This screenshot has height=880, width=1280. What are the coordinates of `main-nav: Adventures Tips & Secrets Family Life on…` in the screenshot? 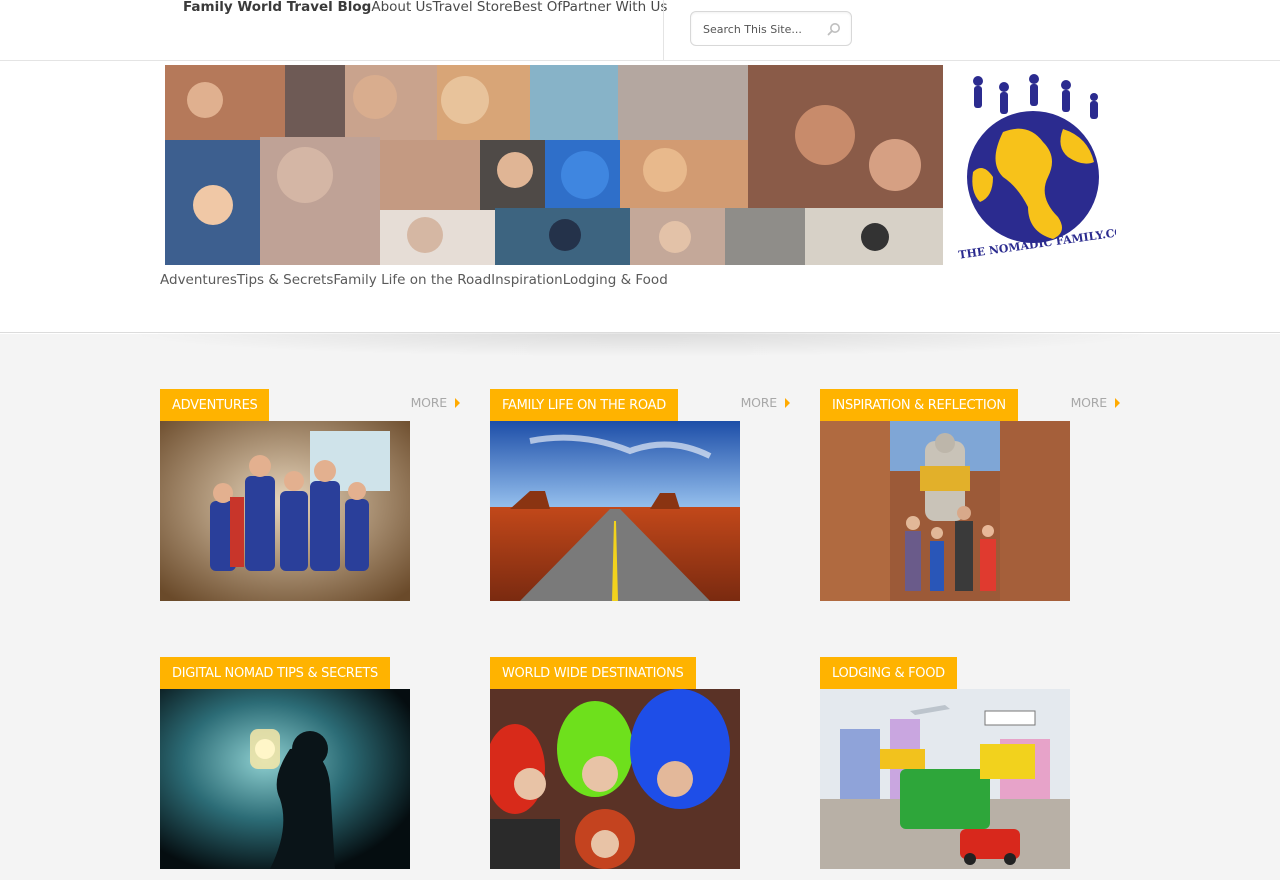 It's located at (414, 280).